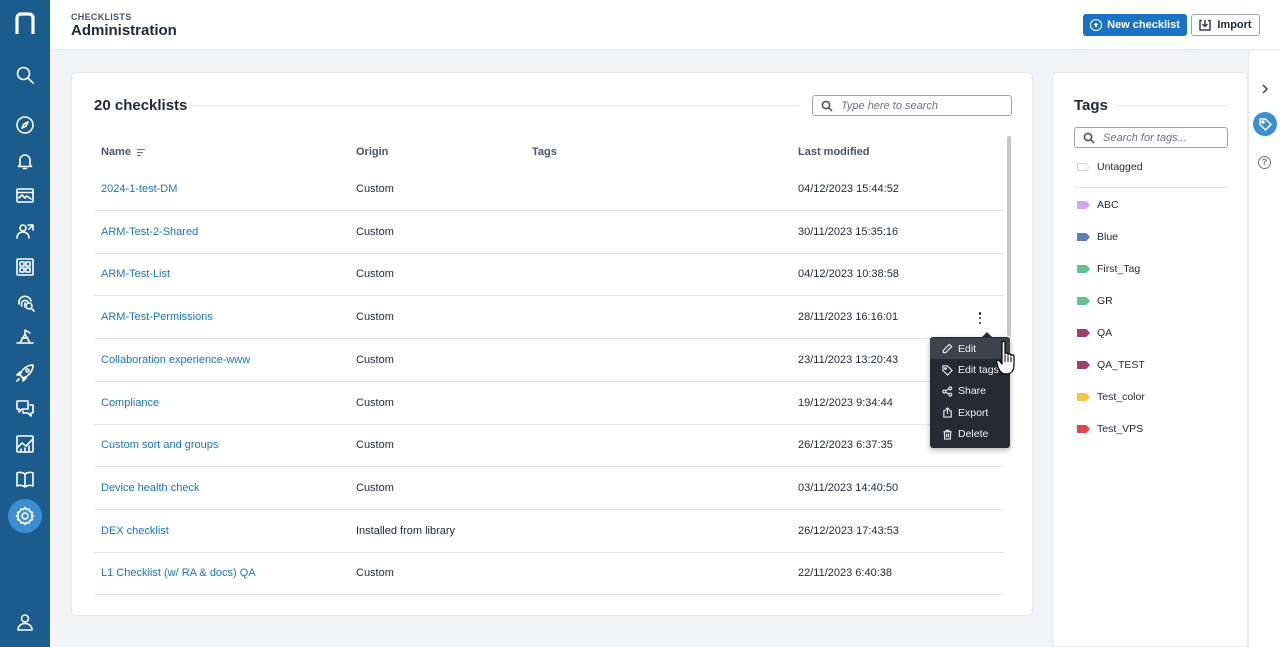 Image resolution: width=1280 pixels, height=647 pixels. Describe the element at coordinates (1120, 167) in the screenshot. I see `tag-label: Untagged` at that location.